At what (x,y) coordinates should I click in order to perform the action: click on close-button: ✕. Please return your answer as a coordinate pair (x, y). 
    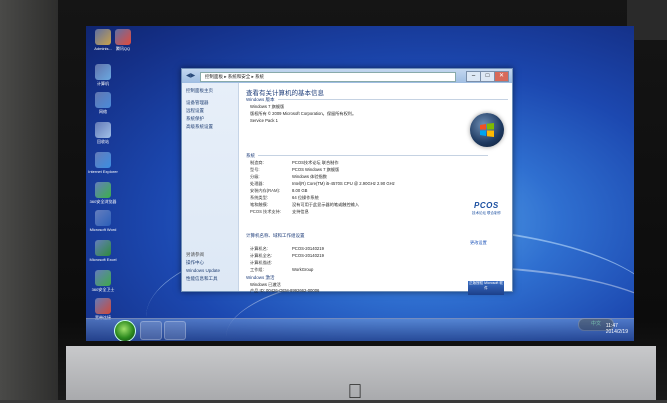
    Looking at the image, I should click on (501, 76).